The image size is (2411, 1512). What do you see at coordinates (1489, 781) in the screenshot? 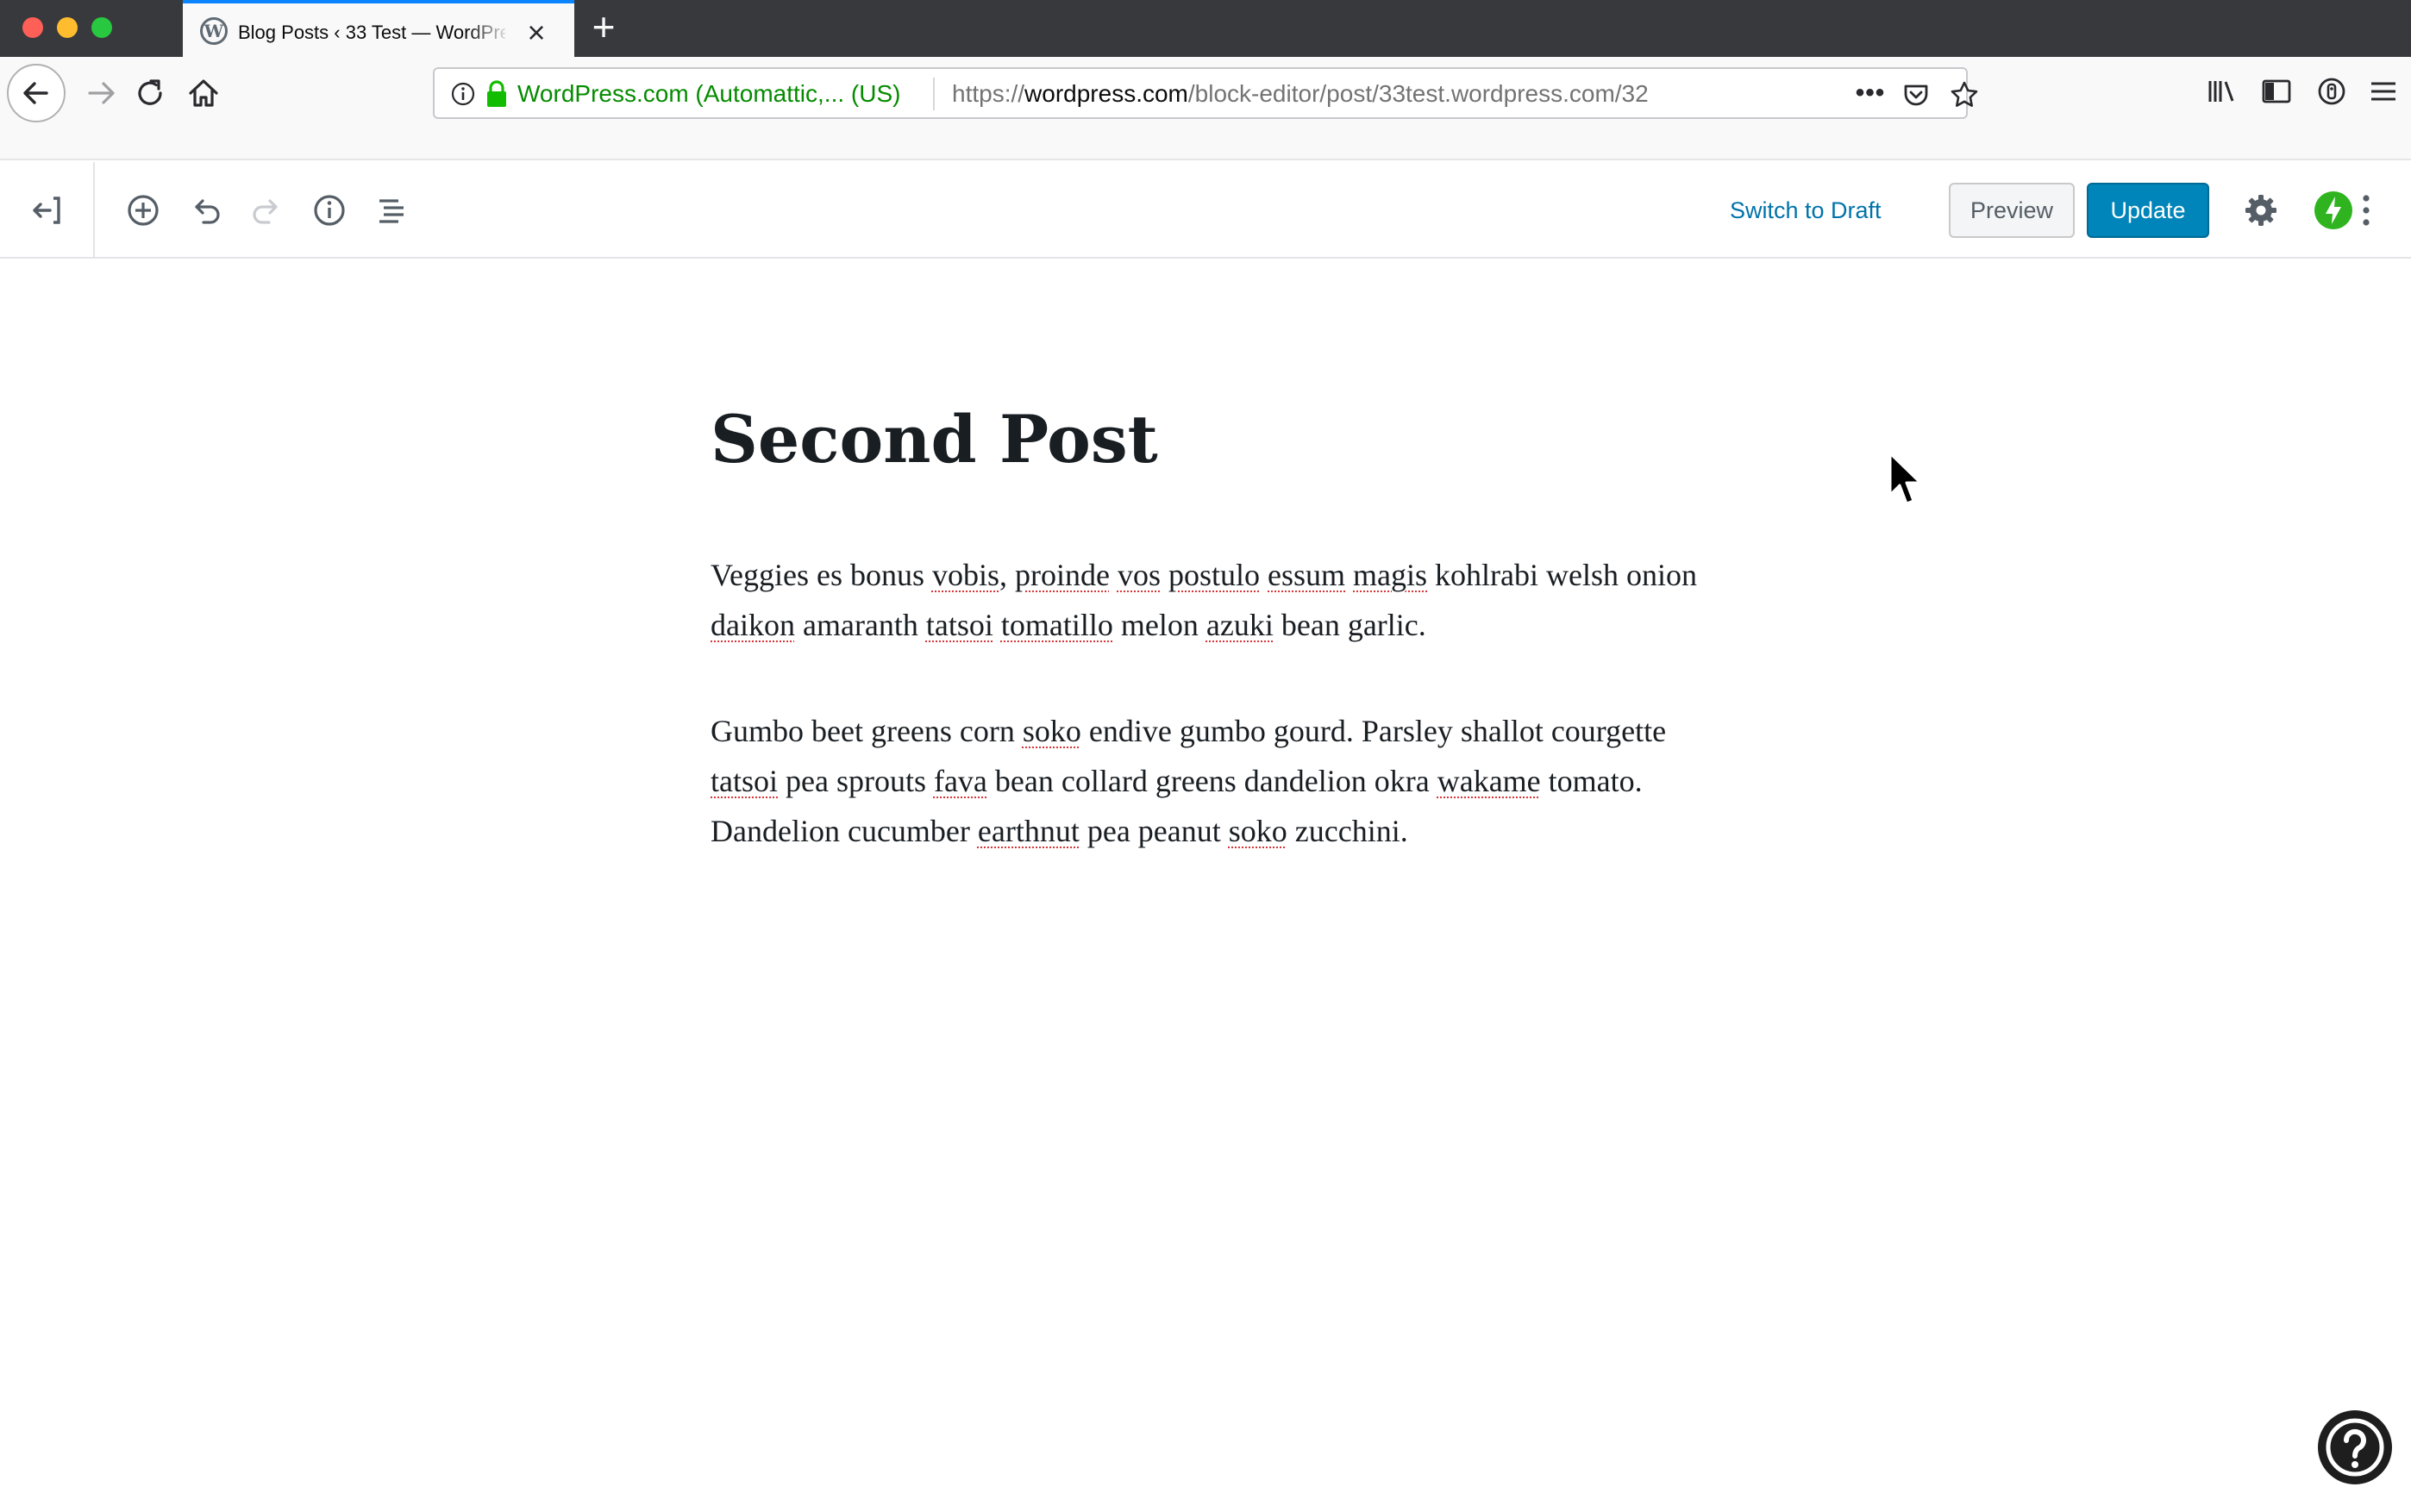
I see `misspelled-word: wakame` at bounding box center [1489, 781].